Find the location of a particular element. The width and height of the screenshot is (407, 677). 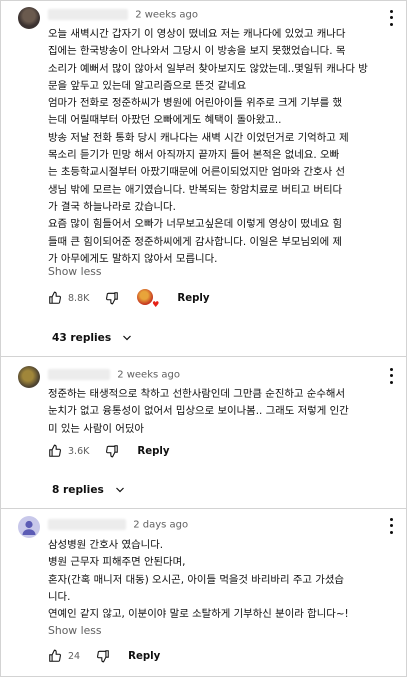

creator-avatar is located at coordinates (145, 297).